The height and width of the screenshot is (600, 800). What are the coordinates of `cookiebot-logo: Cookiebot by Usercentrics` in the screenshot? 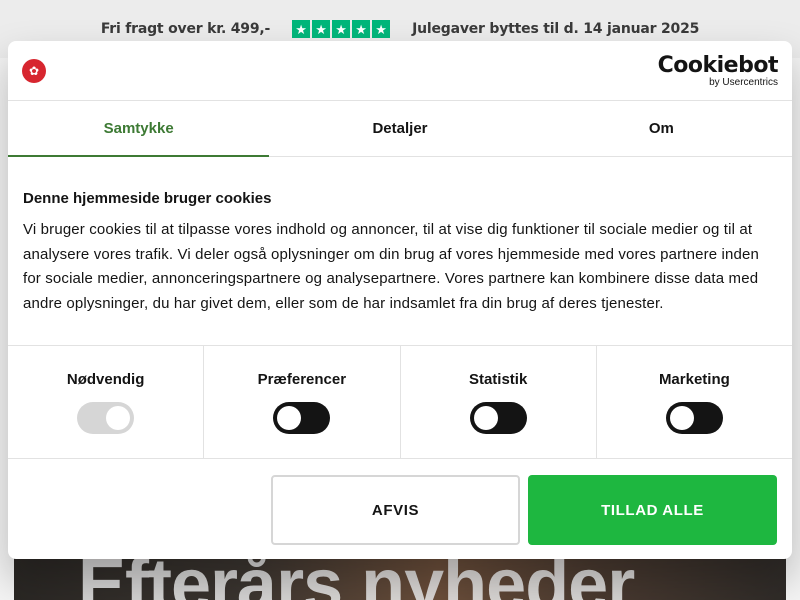 It's located at (718, 71).